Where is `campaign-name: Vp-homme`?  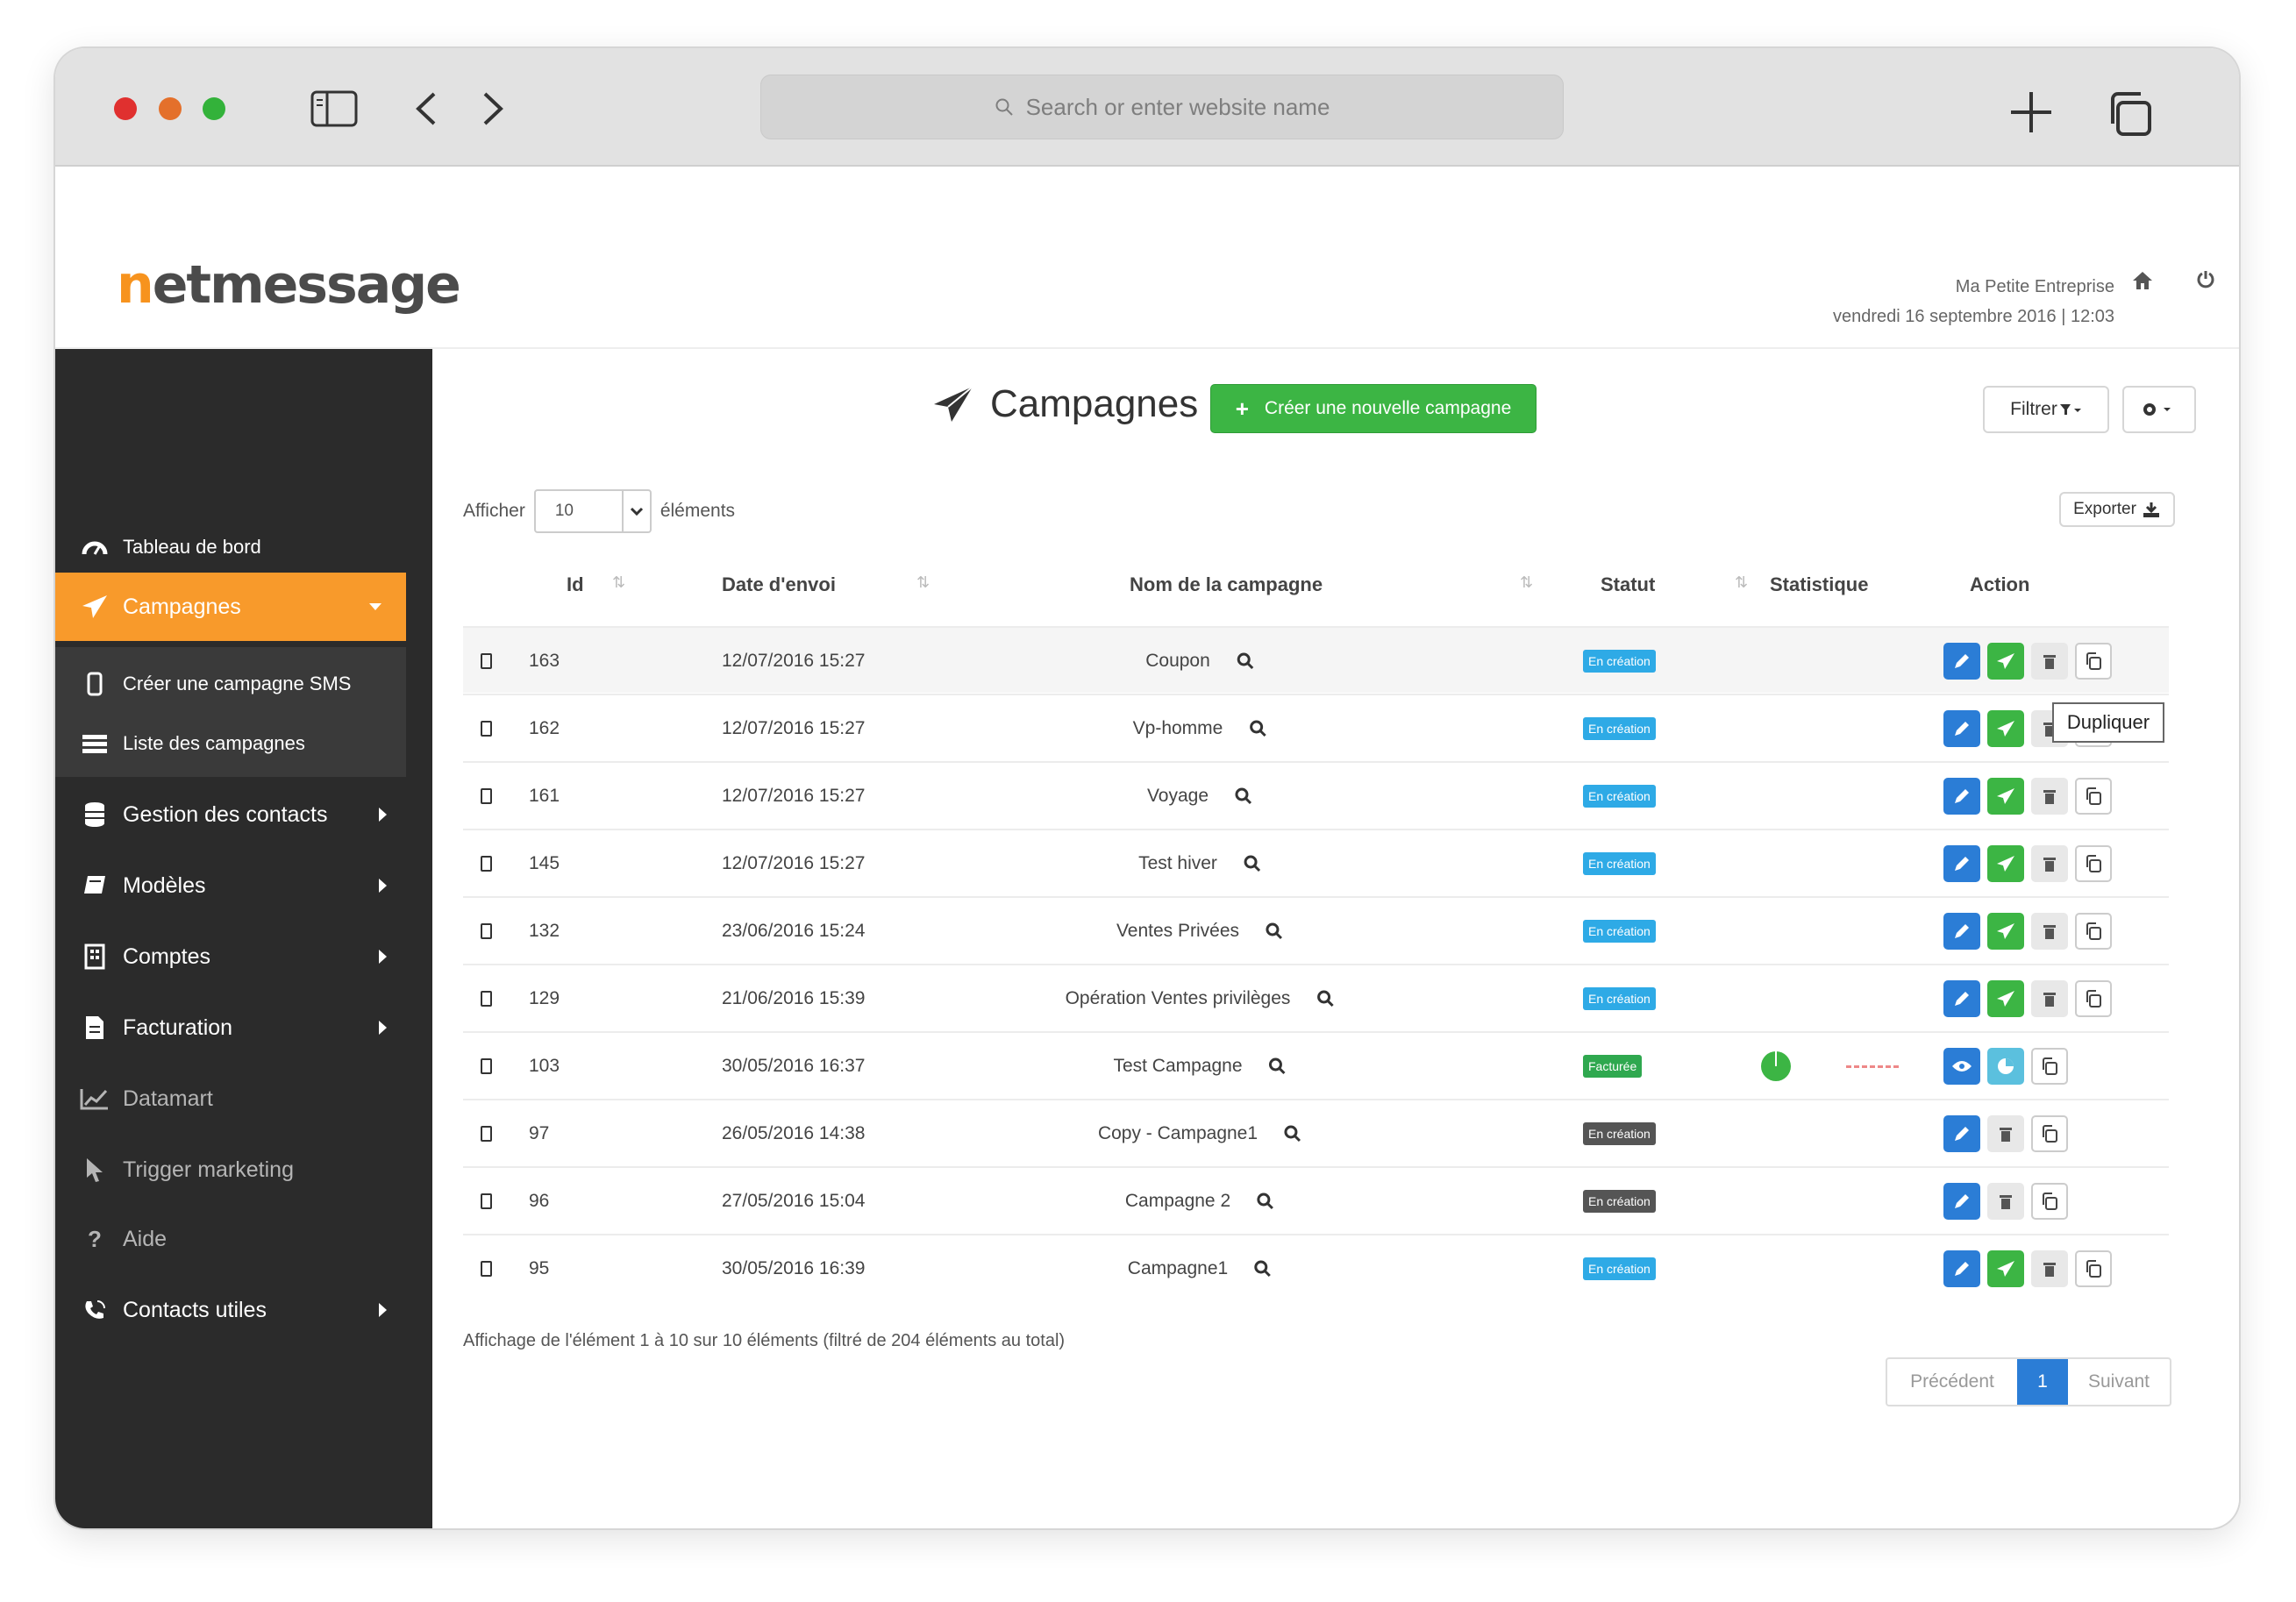 campaign-name: Vp-homme is located at coordinates (1178, 728).